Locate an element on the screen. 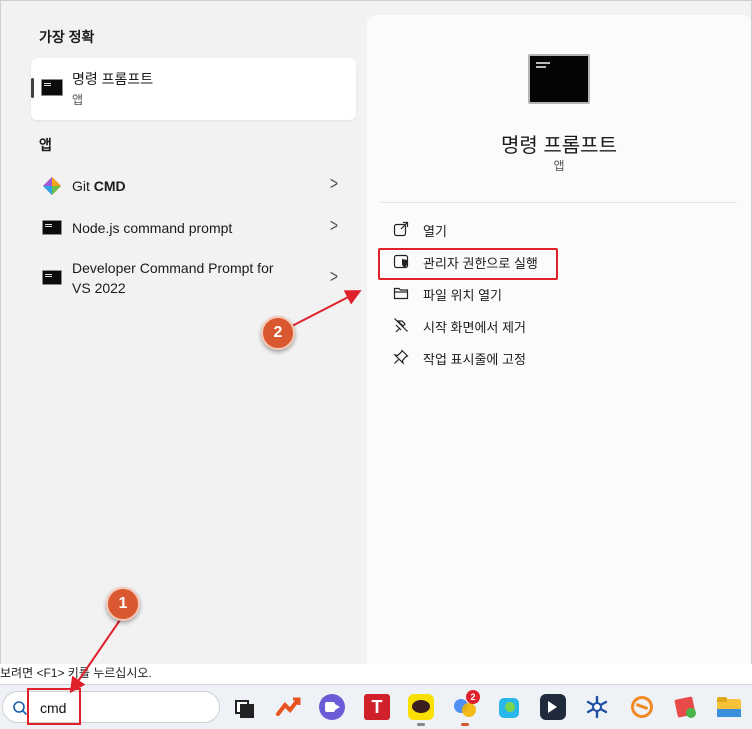 This screenshot has width=752, height=729. best-match-name: 명령 프롬프트 is located at coordinates (113, 79).